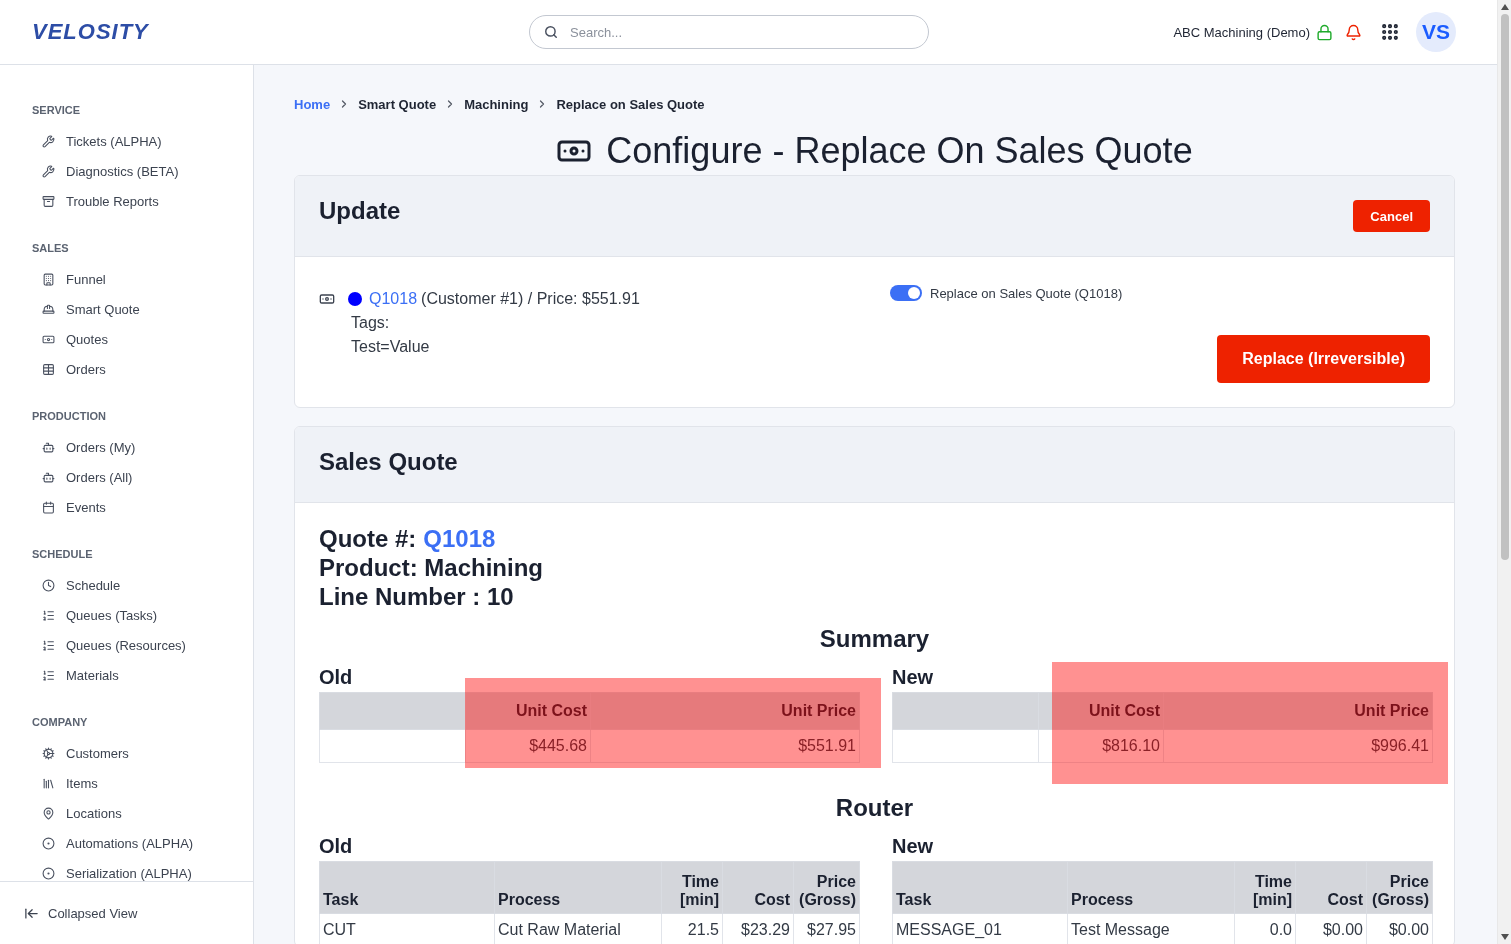  I want to click on apps-grid-icon, so click(1390, 32).